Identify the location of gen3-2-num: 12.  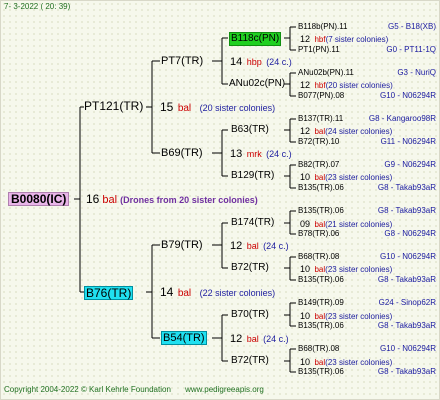
(305, 85).